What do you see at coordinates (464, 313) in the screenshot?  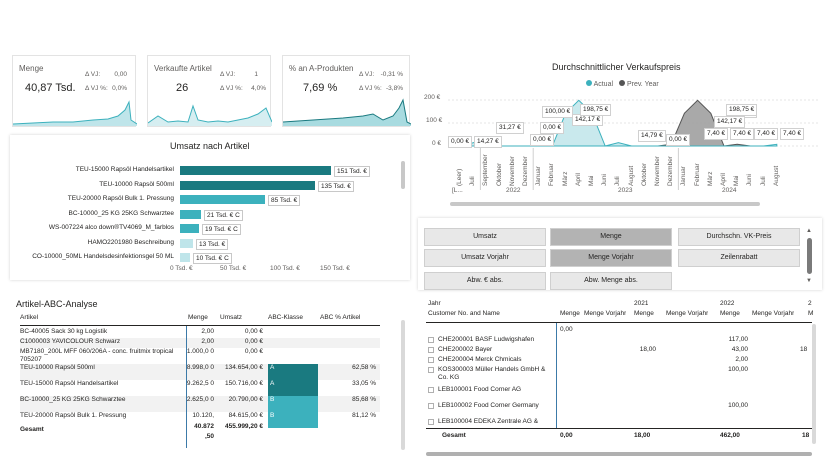 I see `header-customer: Customer No. and Name` at bounding box center [464, 313].